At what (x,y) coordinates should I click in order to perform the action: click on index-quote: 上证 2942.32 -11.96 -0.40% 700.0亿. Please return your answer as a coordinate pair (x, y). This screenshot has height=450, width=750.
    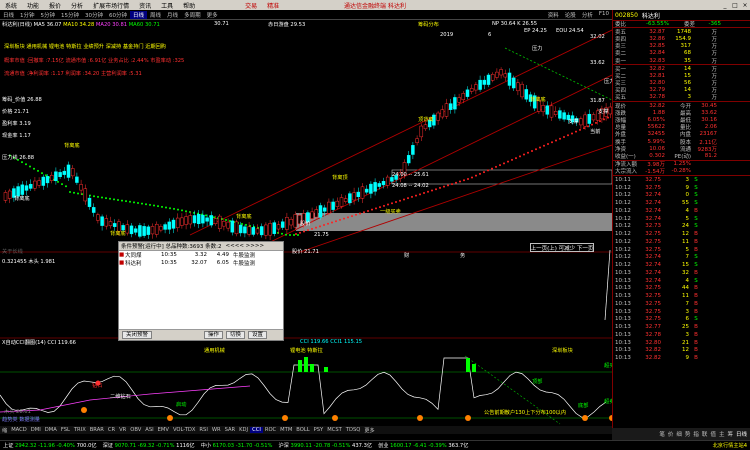
    Looking at the image, I should click on (50, 445).